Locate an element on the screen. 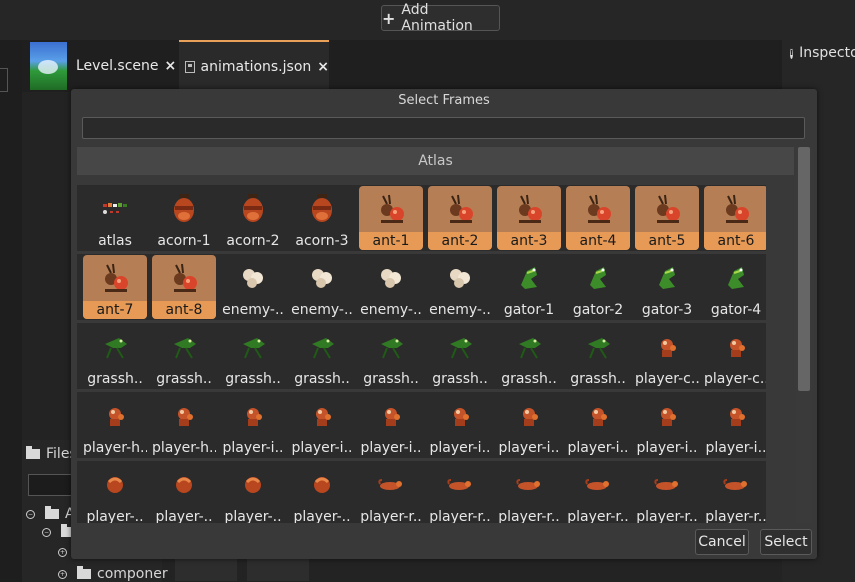 The image size is (855, 582). select-button: Select is located at coordinates (786, 542).